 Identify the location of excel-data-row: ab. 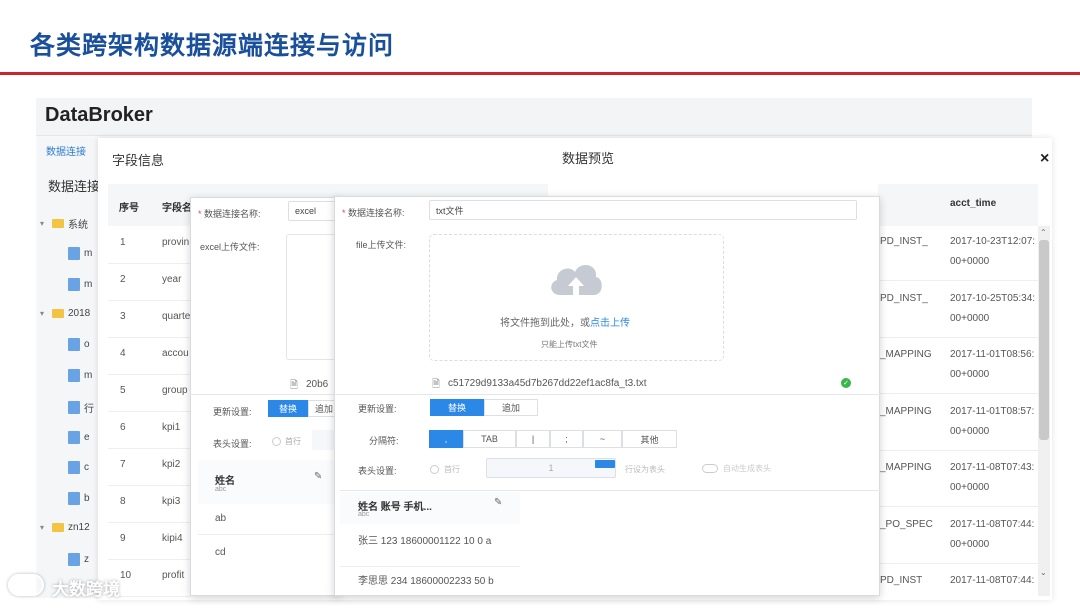
(221, 518).